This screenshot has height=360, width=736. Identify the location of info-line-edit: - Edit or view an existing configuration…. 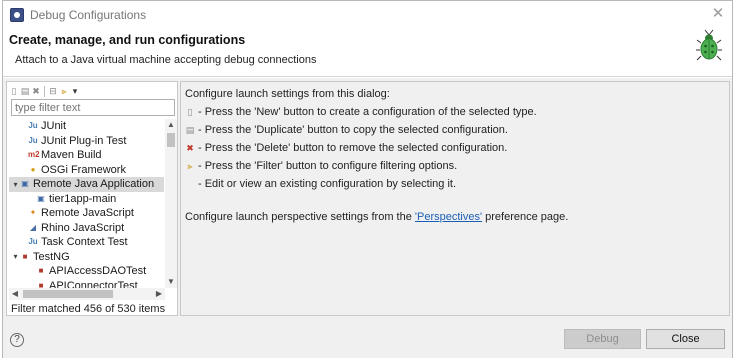
(327, 184).